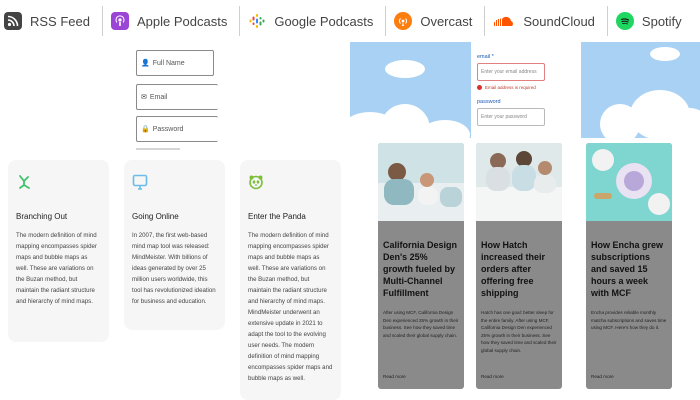 The height and width of the screenshot is (400, 700). What do you see at coordinates (324, 21) in the screenshot?
I see `podcast-label: Google Podcasts` at bounding box center [324, 21].